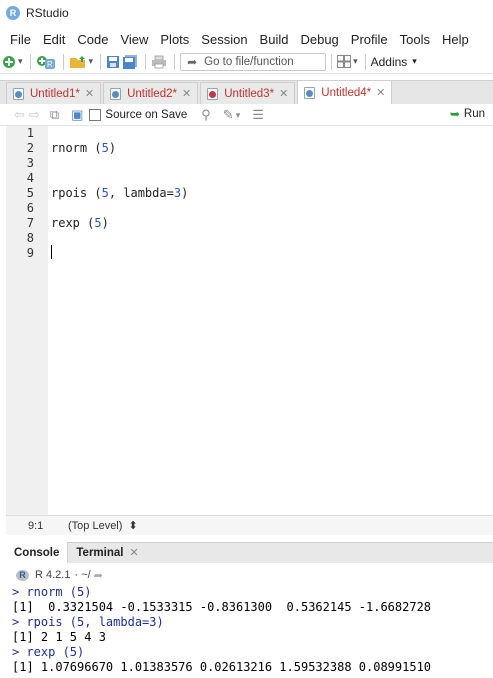  What do you see at coordinates (34, 115) in the screenshot?
I see `forward-arrow-icon: ⇨` at bounding box center [34, 115].